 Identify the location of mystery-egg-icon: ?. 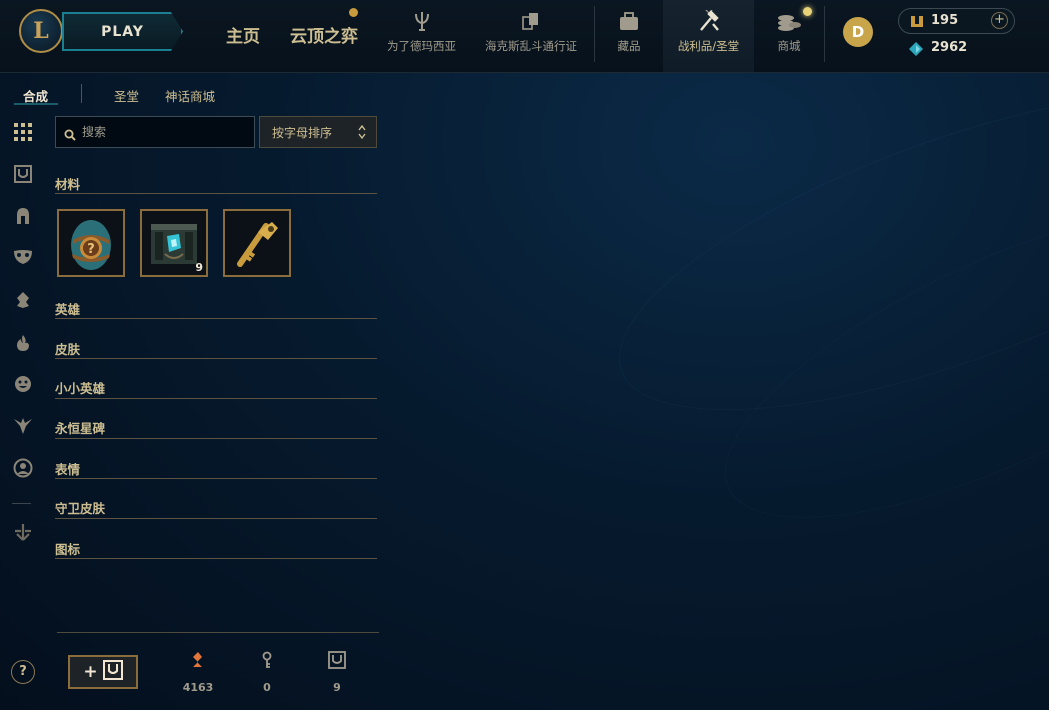
(91, 243).